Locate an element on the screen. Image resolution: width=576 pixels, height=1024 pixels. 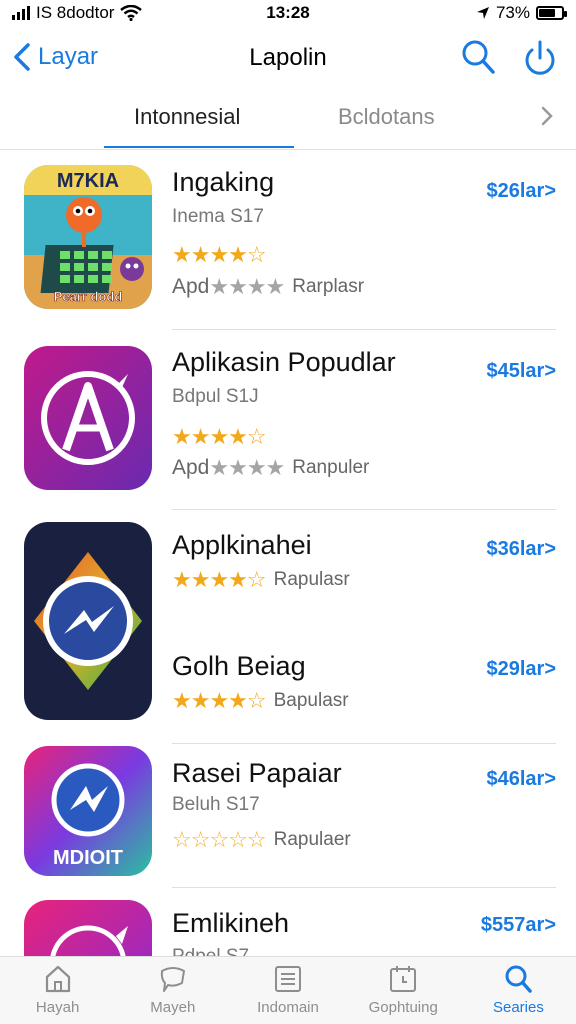
tab-label: Searies is located at coordinates (518, 1007).